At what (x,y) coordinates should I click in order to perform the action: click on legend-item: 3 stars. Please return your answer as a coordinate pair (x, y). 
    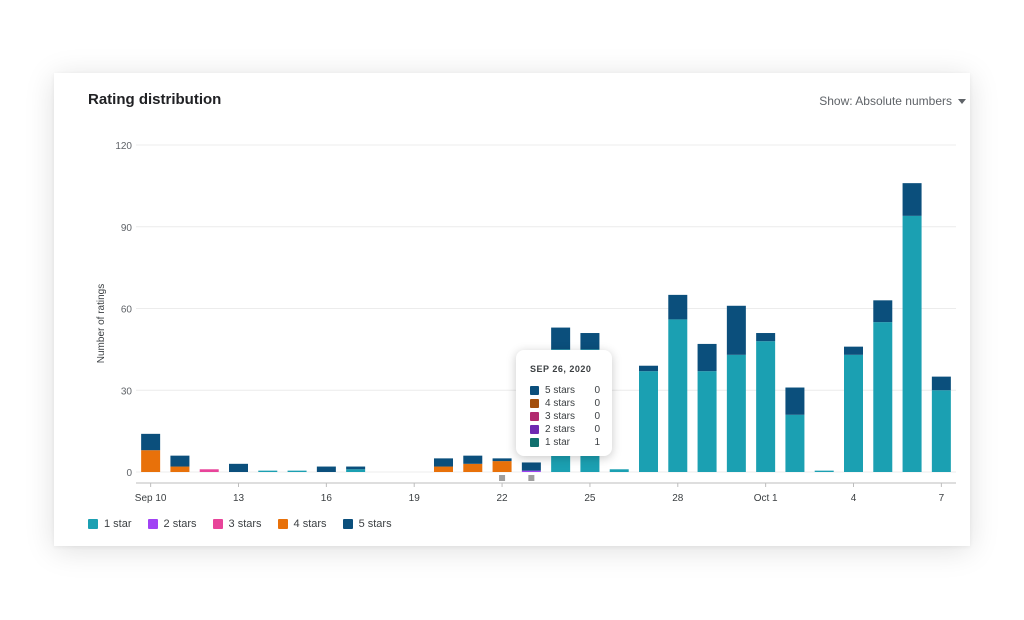
    Looking at the image, I should click on (237, 524).